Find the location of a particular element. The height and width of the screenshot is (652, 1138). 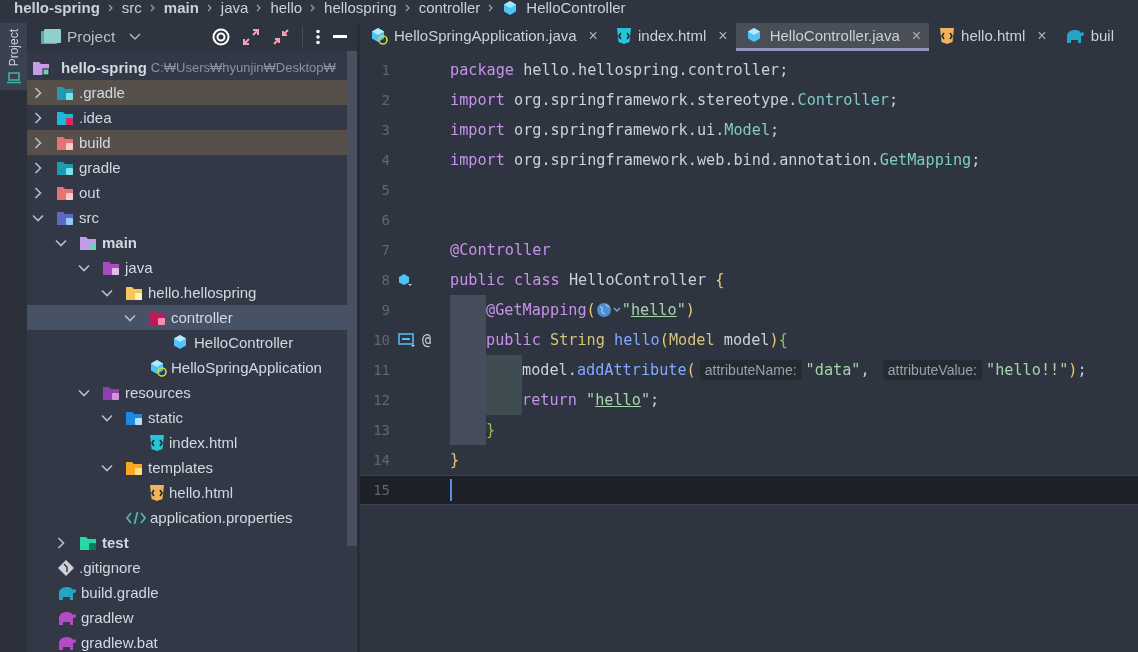

code-token: import is located at coordinates (477, 130).